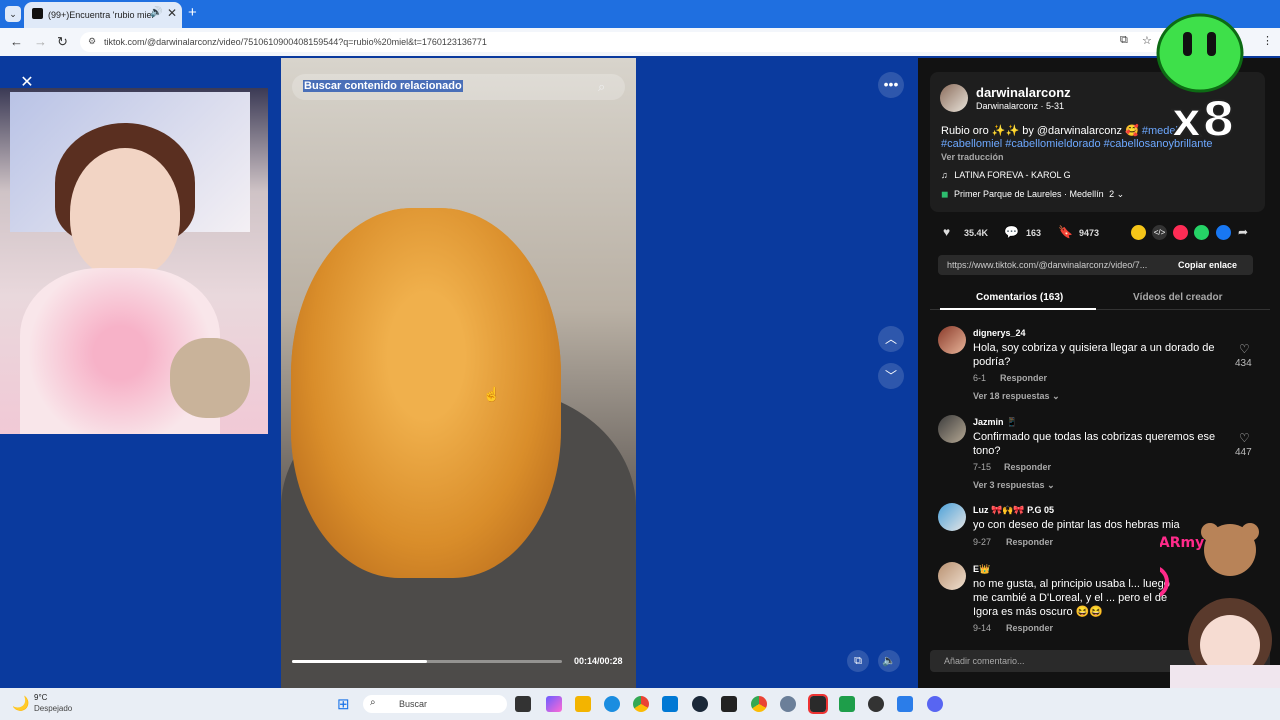 This screenshot has height=720, width=1280. I want to click on view-replies-button: Ver 3 respuestas ⌄, so click(1014, 485).